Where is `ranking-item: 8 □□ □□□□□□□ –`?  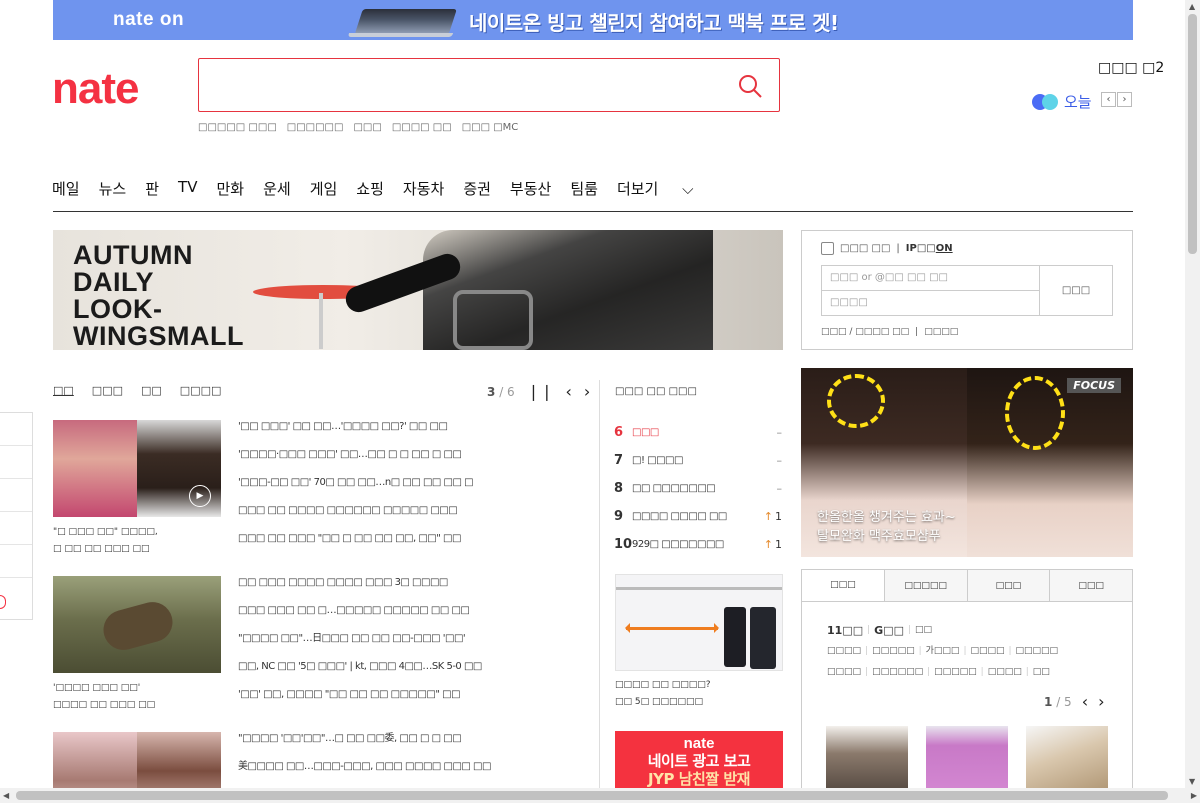 ranking-item: 8 □□ □□□□□□□ – is located at coordinates (698, 488).